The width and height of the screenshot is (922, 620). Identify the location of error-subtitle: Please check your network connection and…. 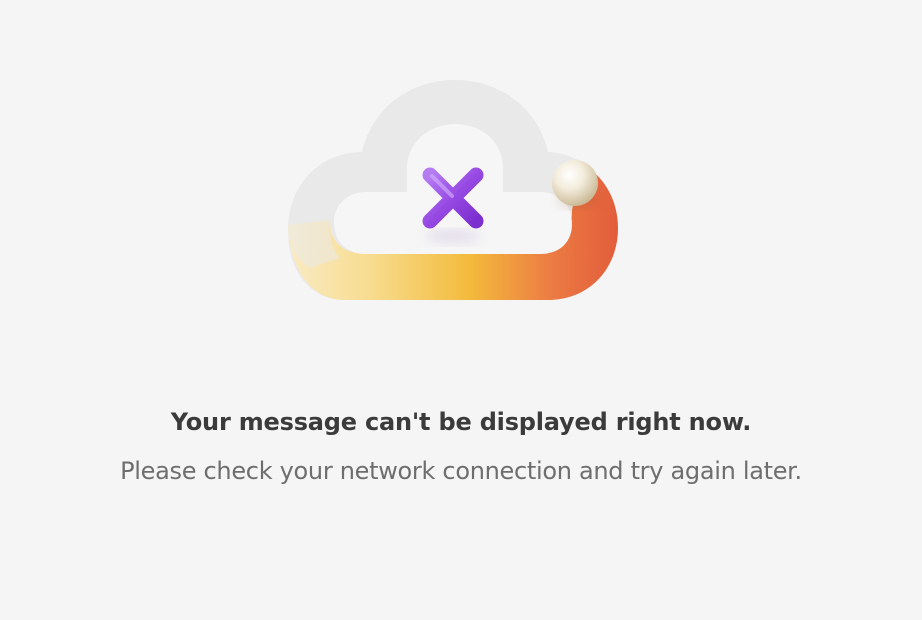
(461, 471).